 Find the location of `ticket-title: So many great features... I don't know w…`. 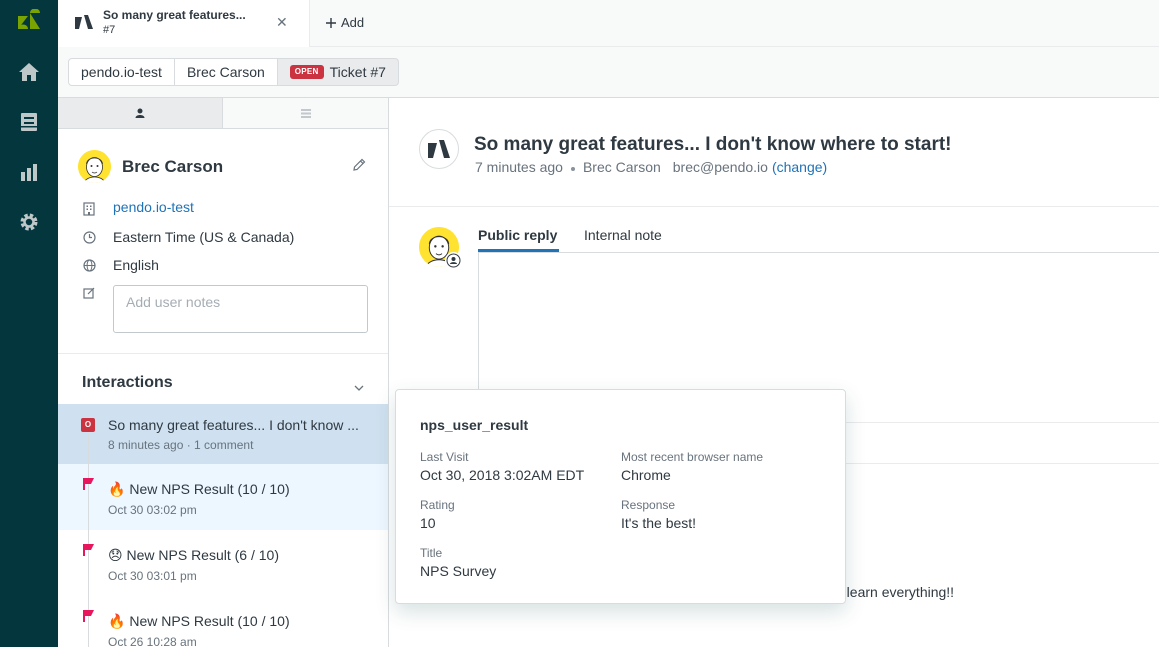

ticket-title: So many great features... I don't know w… is located at coordinates (713, 144).